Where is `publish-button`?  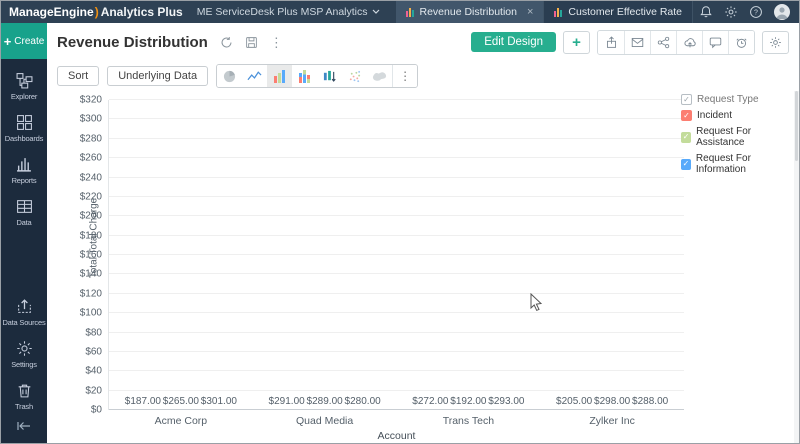 publish-button is located at coordinates (689, 42).